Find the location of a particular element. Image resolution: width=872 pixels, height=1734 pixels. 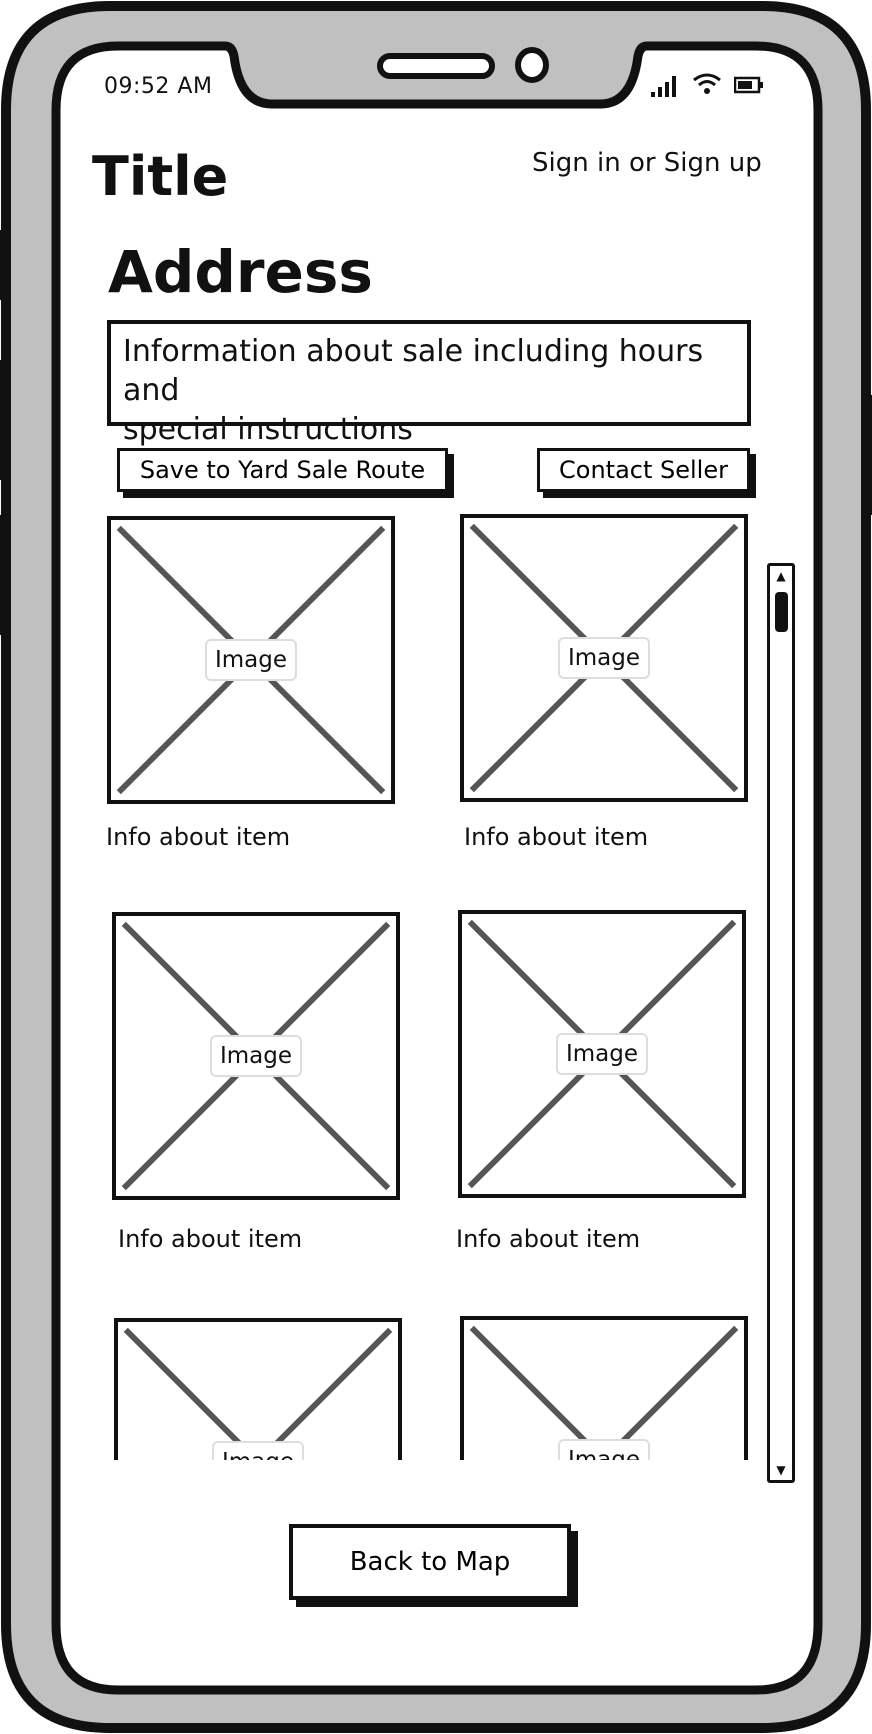

app-title: Title is located at coordinates (160, 176).